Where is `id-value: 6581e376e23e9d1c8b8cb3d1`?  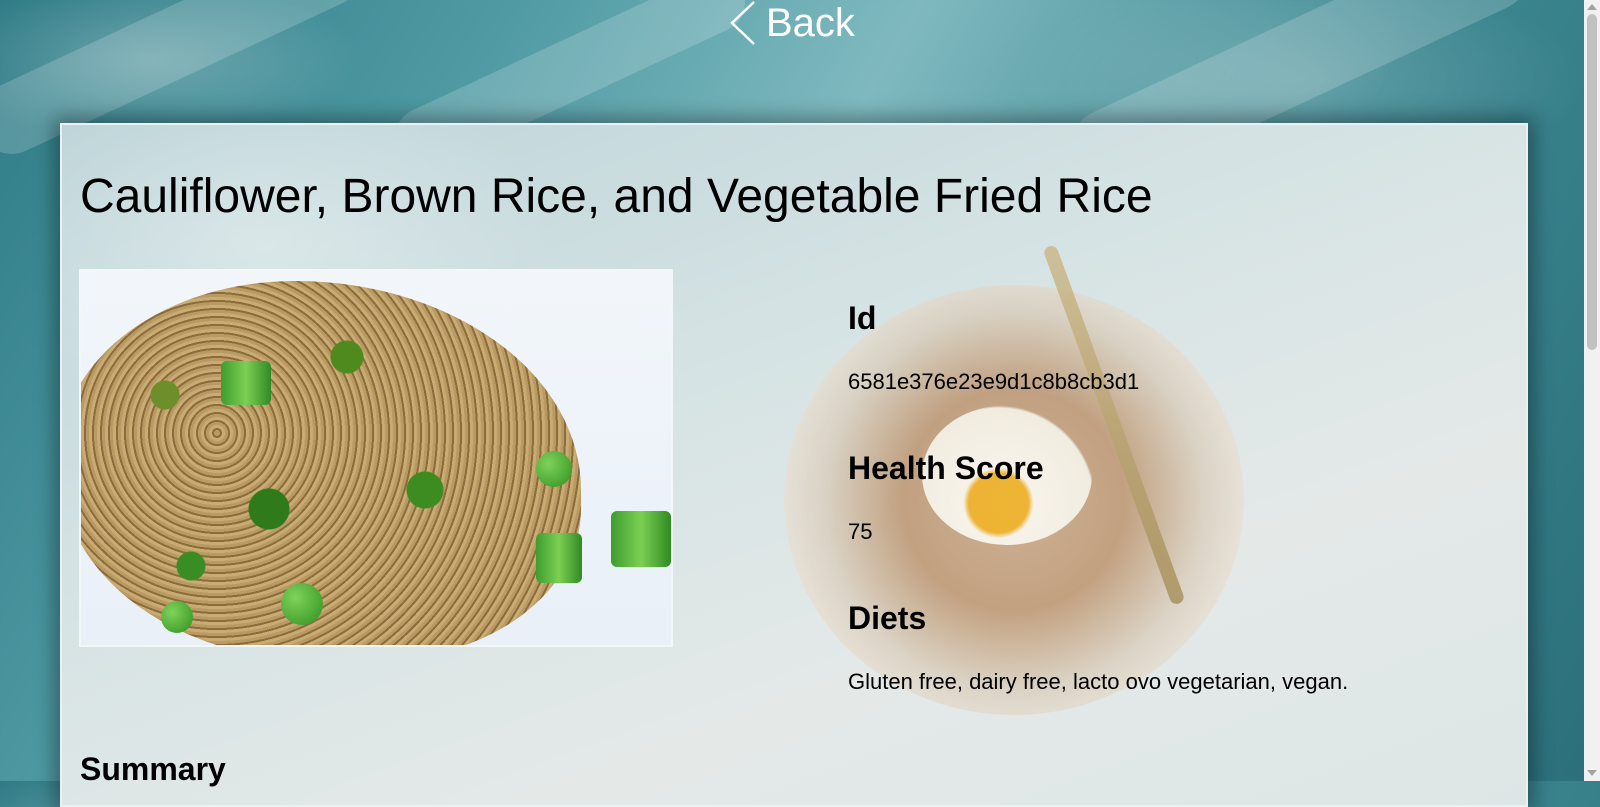
id-value: 6581e376e23e9d1c8b8cb3d1 is located at coordinates (994, 381).